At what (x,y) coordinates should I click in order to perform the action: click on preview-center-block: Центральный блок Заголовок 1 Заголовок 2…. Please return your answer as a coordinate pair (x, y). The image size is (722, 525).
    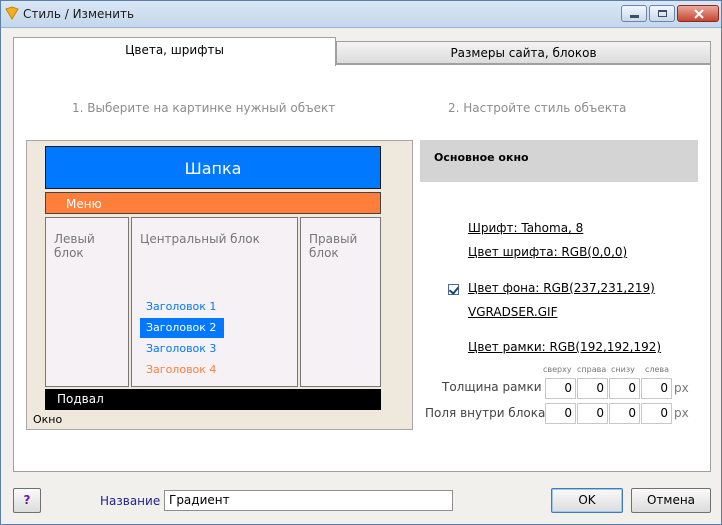
    Looking at the image, I should click on (214, 302).